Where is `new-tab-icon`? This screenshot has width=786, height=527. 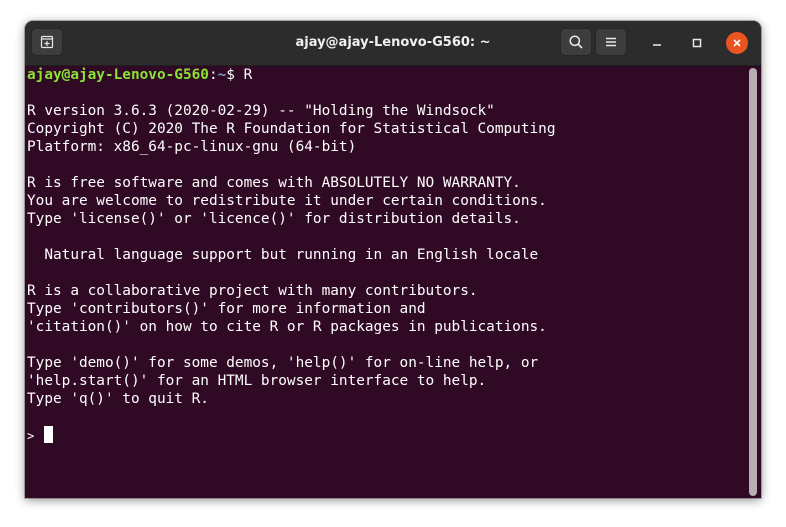 new-tab-icon is located at coordinates (47, 42).